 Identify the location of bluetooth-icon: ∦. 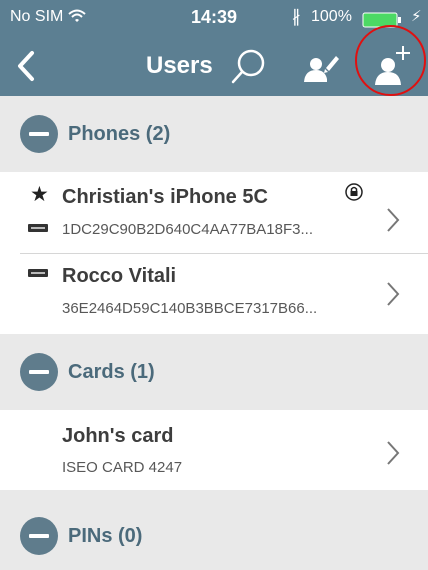
(296, 16).